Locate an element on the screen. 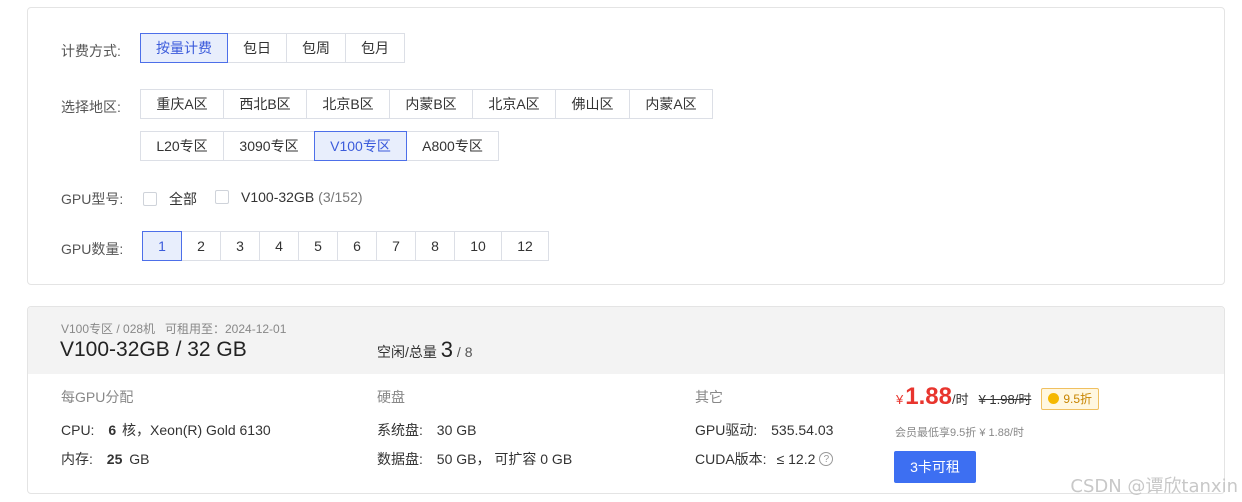 This screenshot has width=1242, height=502. region-option: 内蒙A区 is located at coordinates (671, 104).